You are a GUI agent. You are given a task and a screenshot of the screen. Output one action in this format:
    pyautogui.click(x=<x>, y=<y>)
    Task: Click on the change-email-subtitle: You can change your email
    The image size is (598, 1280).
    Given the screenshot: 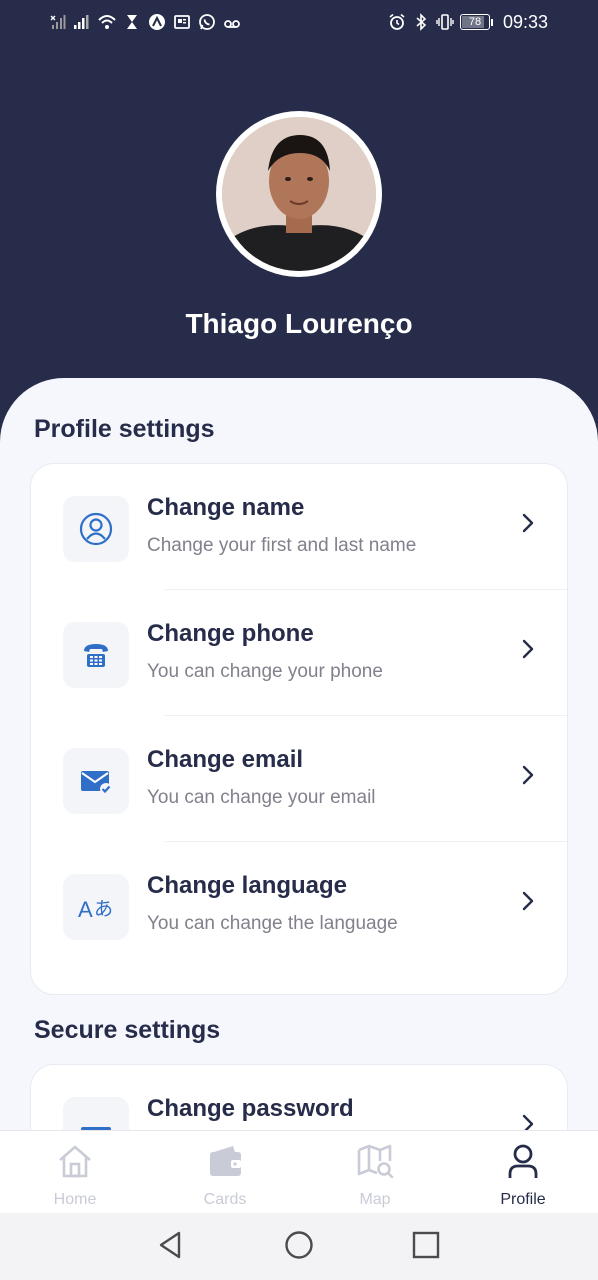 What is the action you would take?
    pyautogui.click(x=261, y=797)
    